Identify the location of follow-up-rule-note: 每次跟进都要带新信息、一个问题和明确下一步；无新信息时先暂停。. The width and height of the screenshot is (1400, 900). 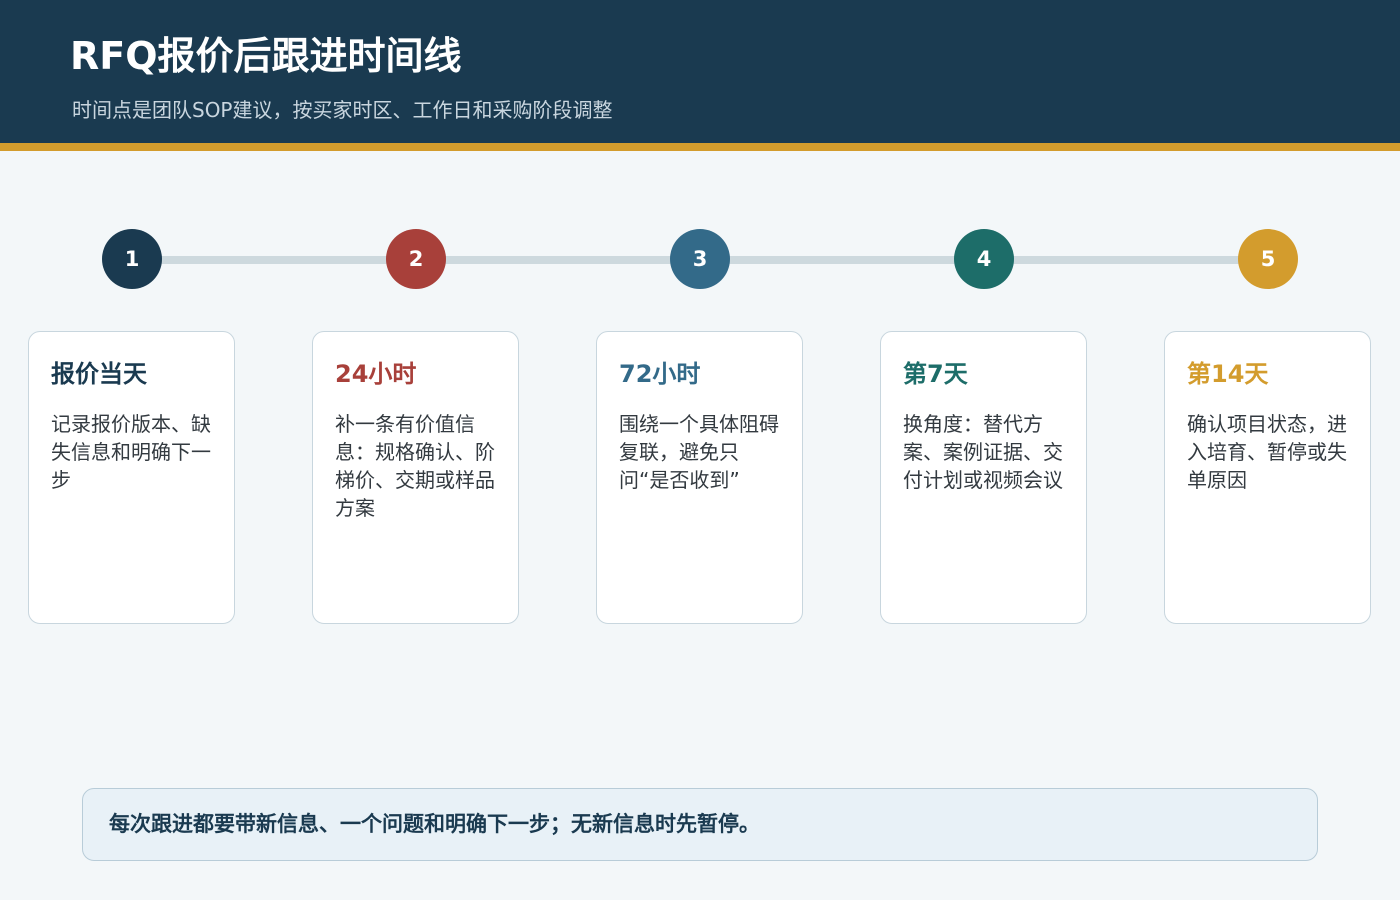
(700, 824).